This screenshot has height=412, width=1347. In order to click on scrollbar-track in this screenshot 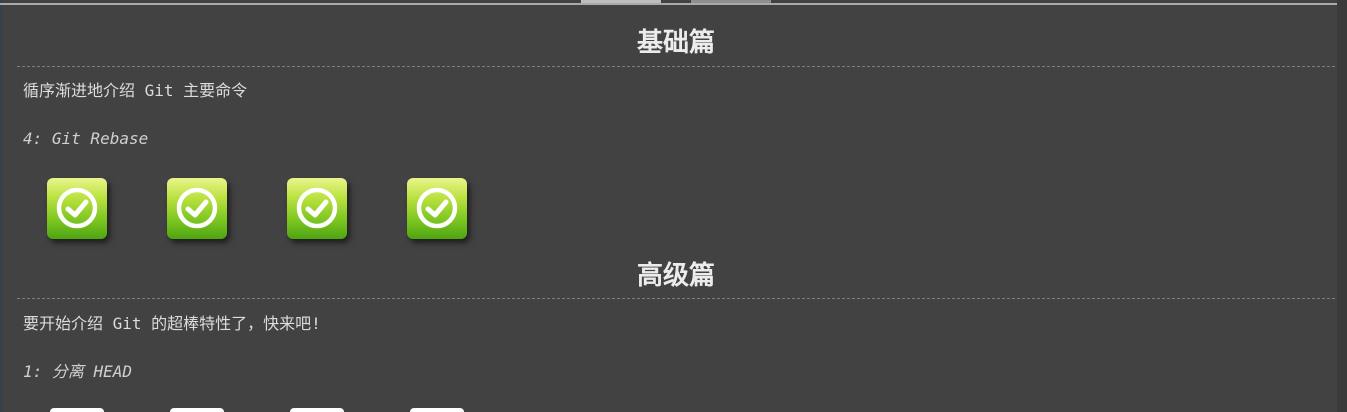, I will do `click(1342, 206)`.